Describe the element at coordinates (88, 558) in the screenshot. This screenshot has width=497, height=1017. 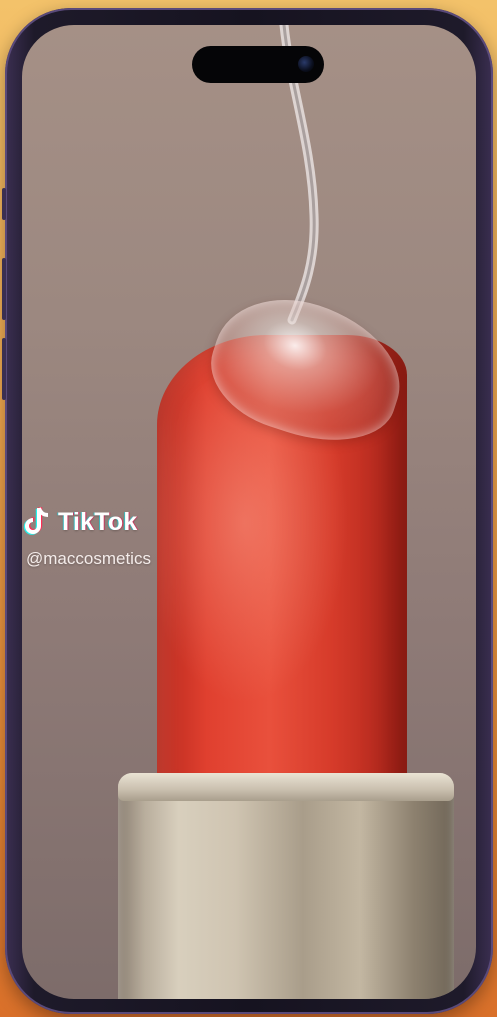
I see `creator-handle: @maccosmetics` at that location.